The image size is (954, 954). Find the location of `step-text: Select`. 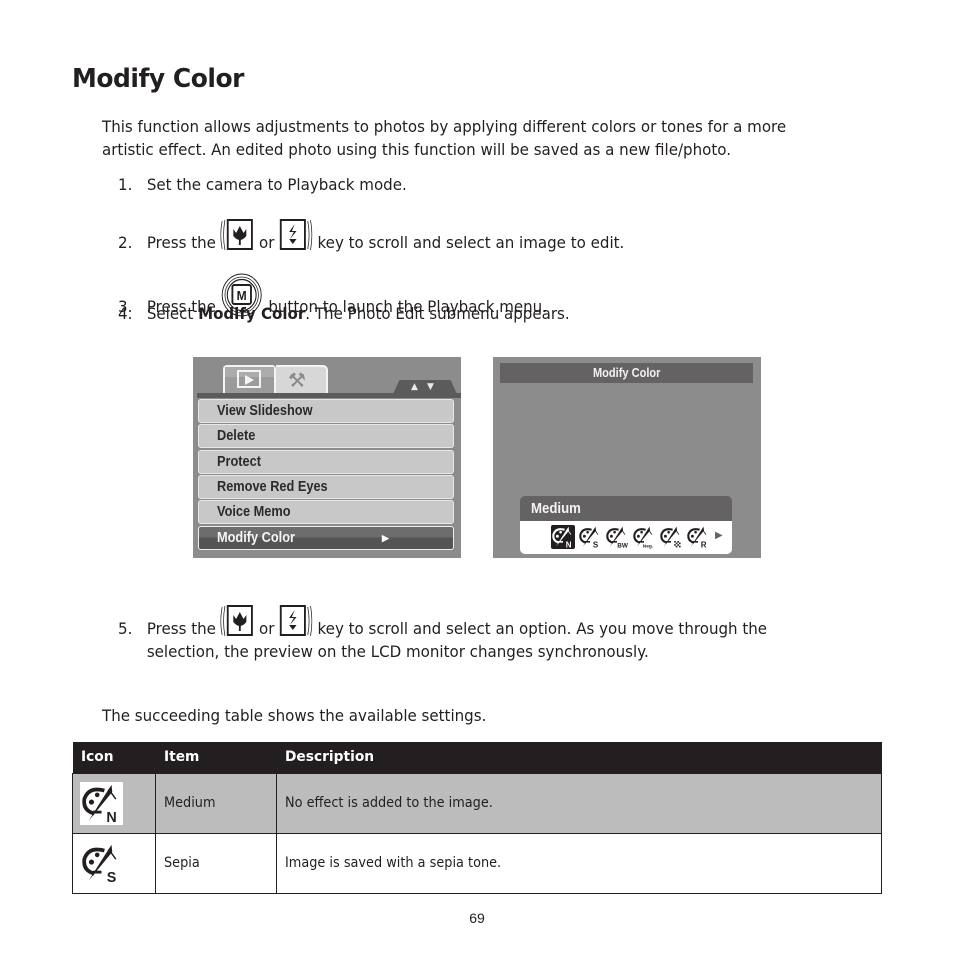

step-text: Select is located at coordinates (170, 313).